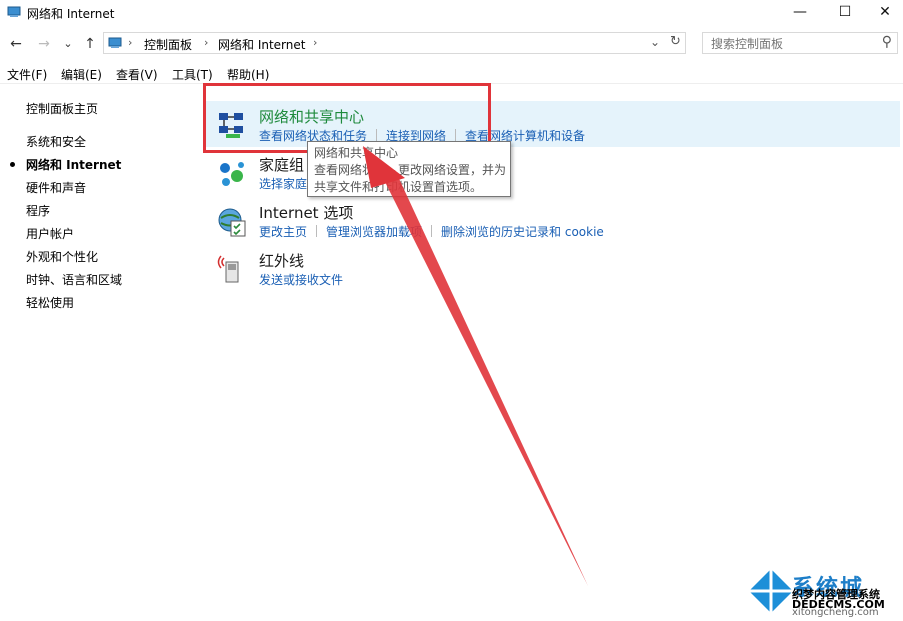 The height and width of the screenshot is (621, 903). I want to click on category-title-infrared: 红外线, so click(281, 260).